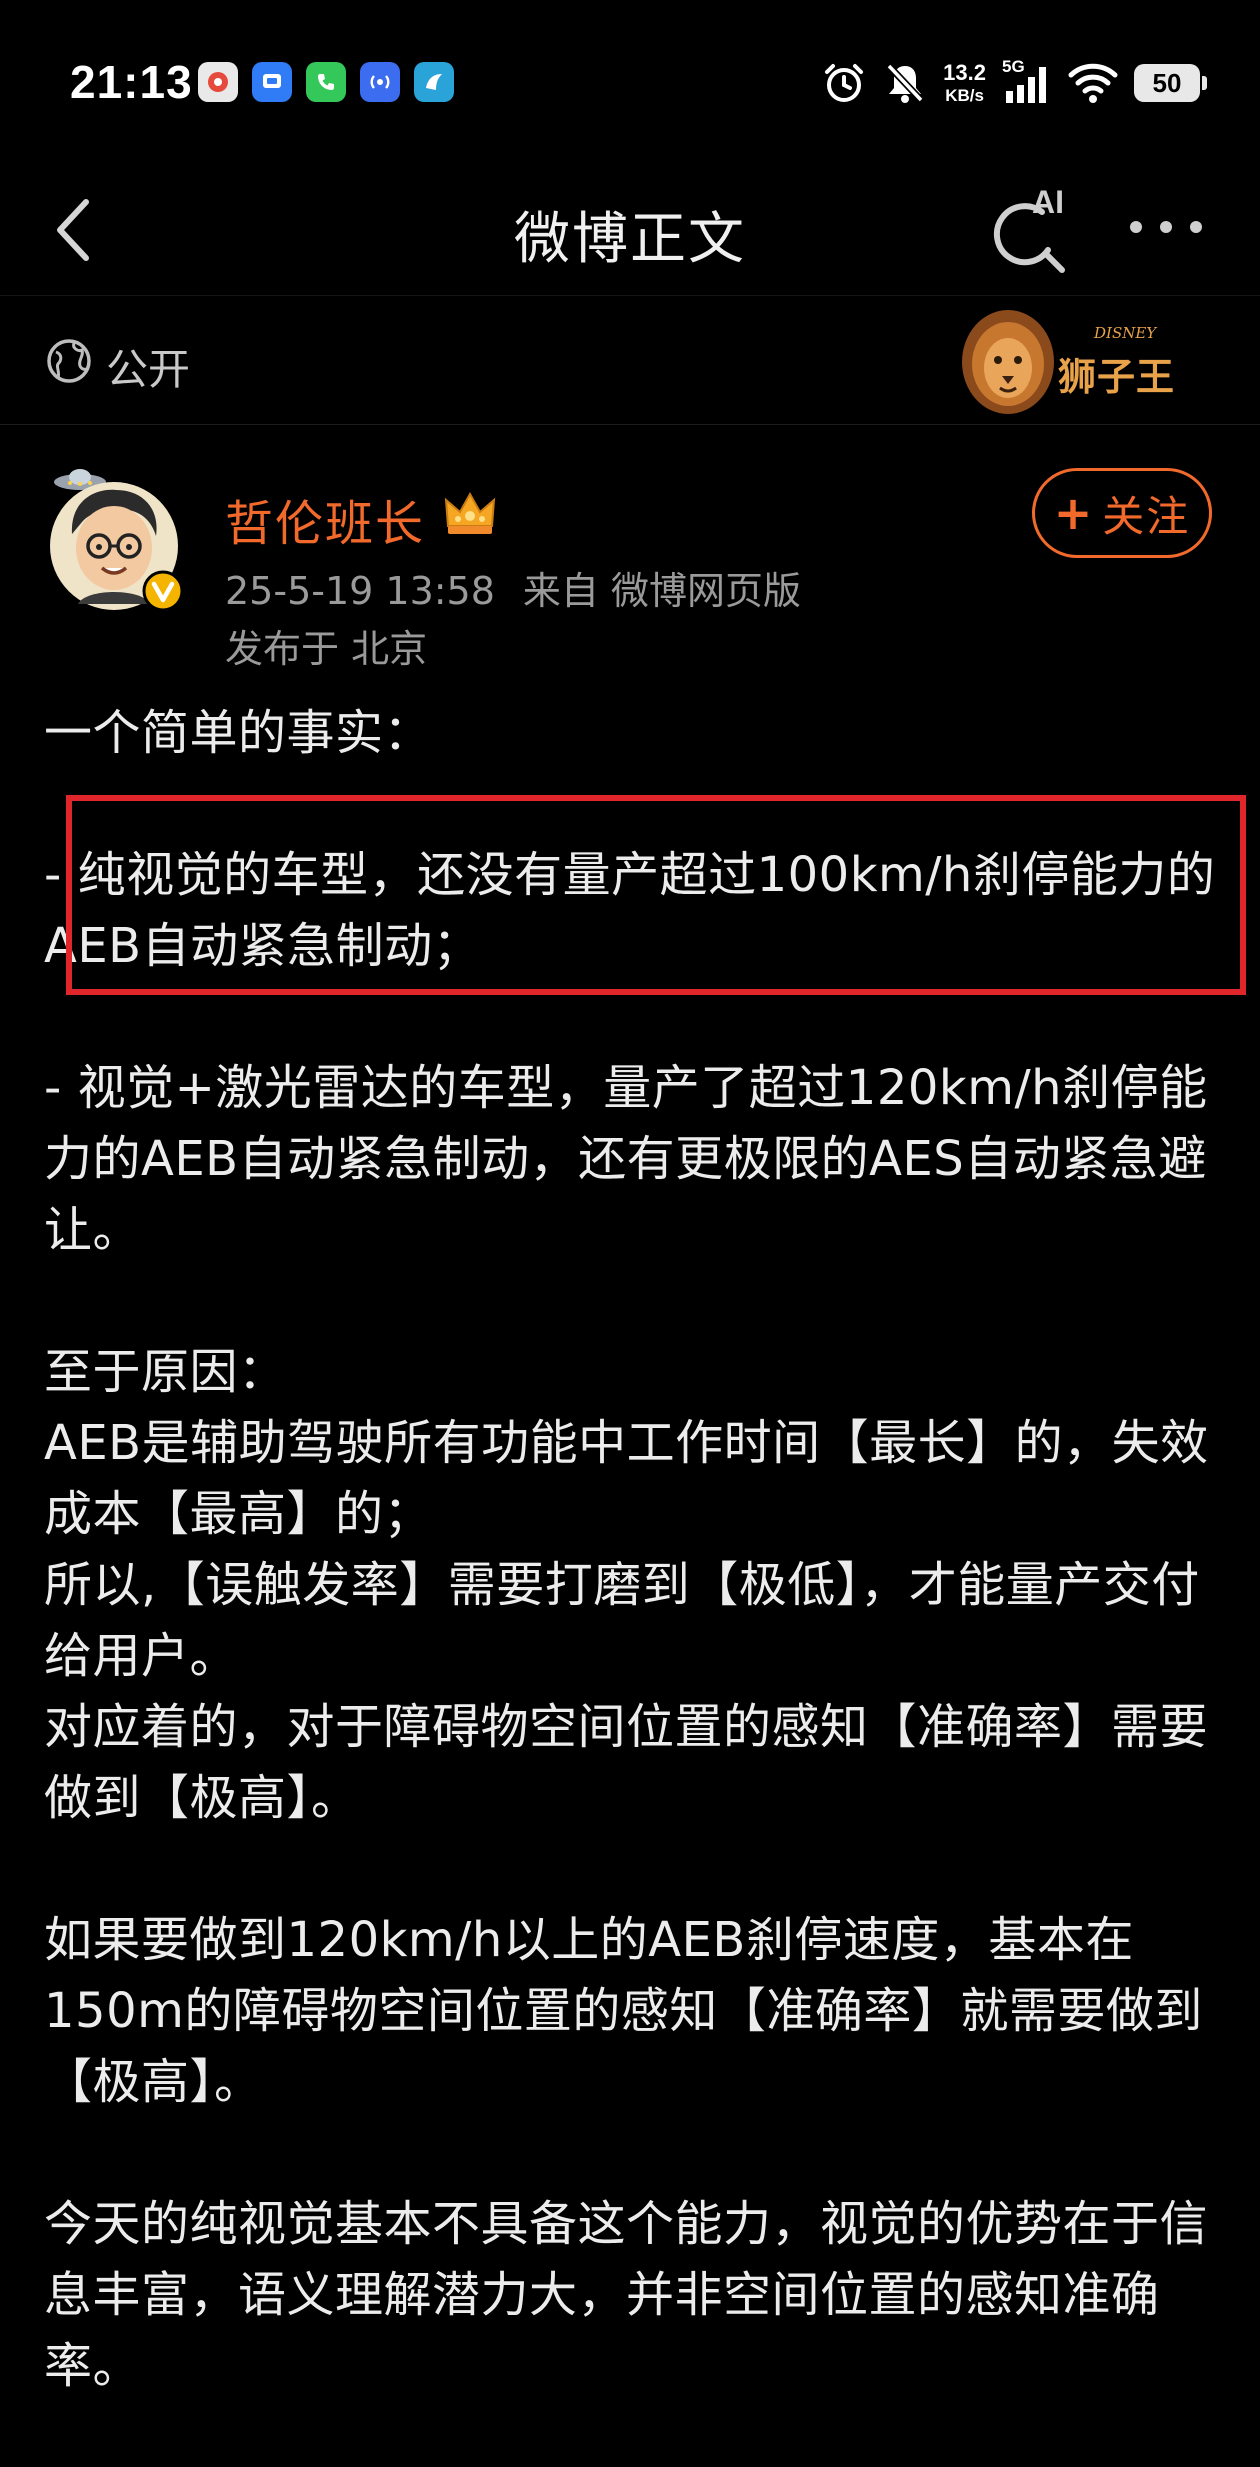 This screenshot has width=1260, height=2467. What do you see at coordinates (272, 82) in the screenshot?
I see `chat-notification-icon` at bounding box center [272, 82].